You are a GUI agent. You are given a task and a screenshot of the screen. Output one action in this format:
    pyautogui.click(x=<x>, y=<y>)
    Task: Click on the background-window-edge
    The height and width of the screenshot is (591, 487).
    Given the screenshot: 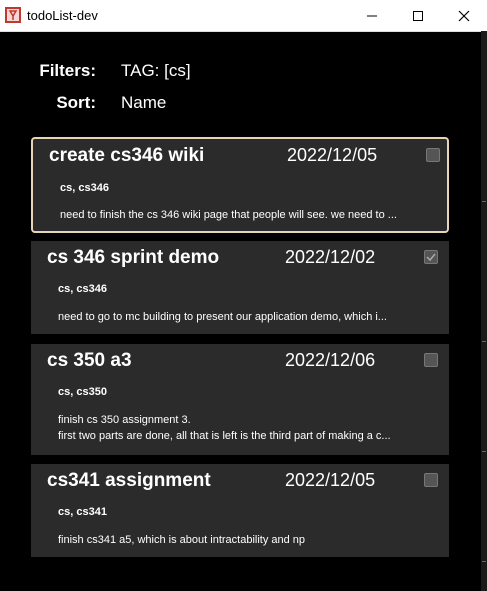 What is the action you would take?
    pyautogui.click(x=484, y=311)
    